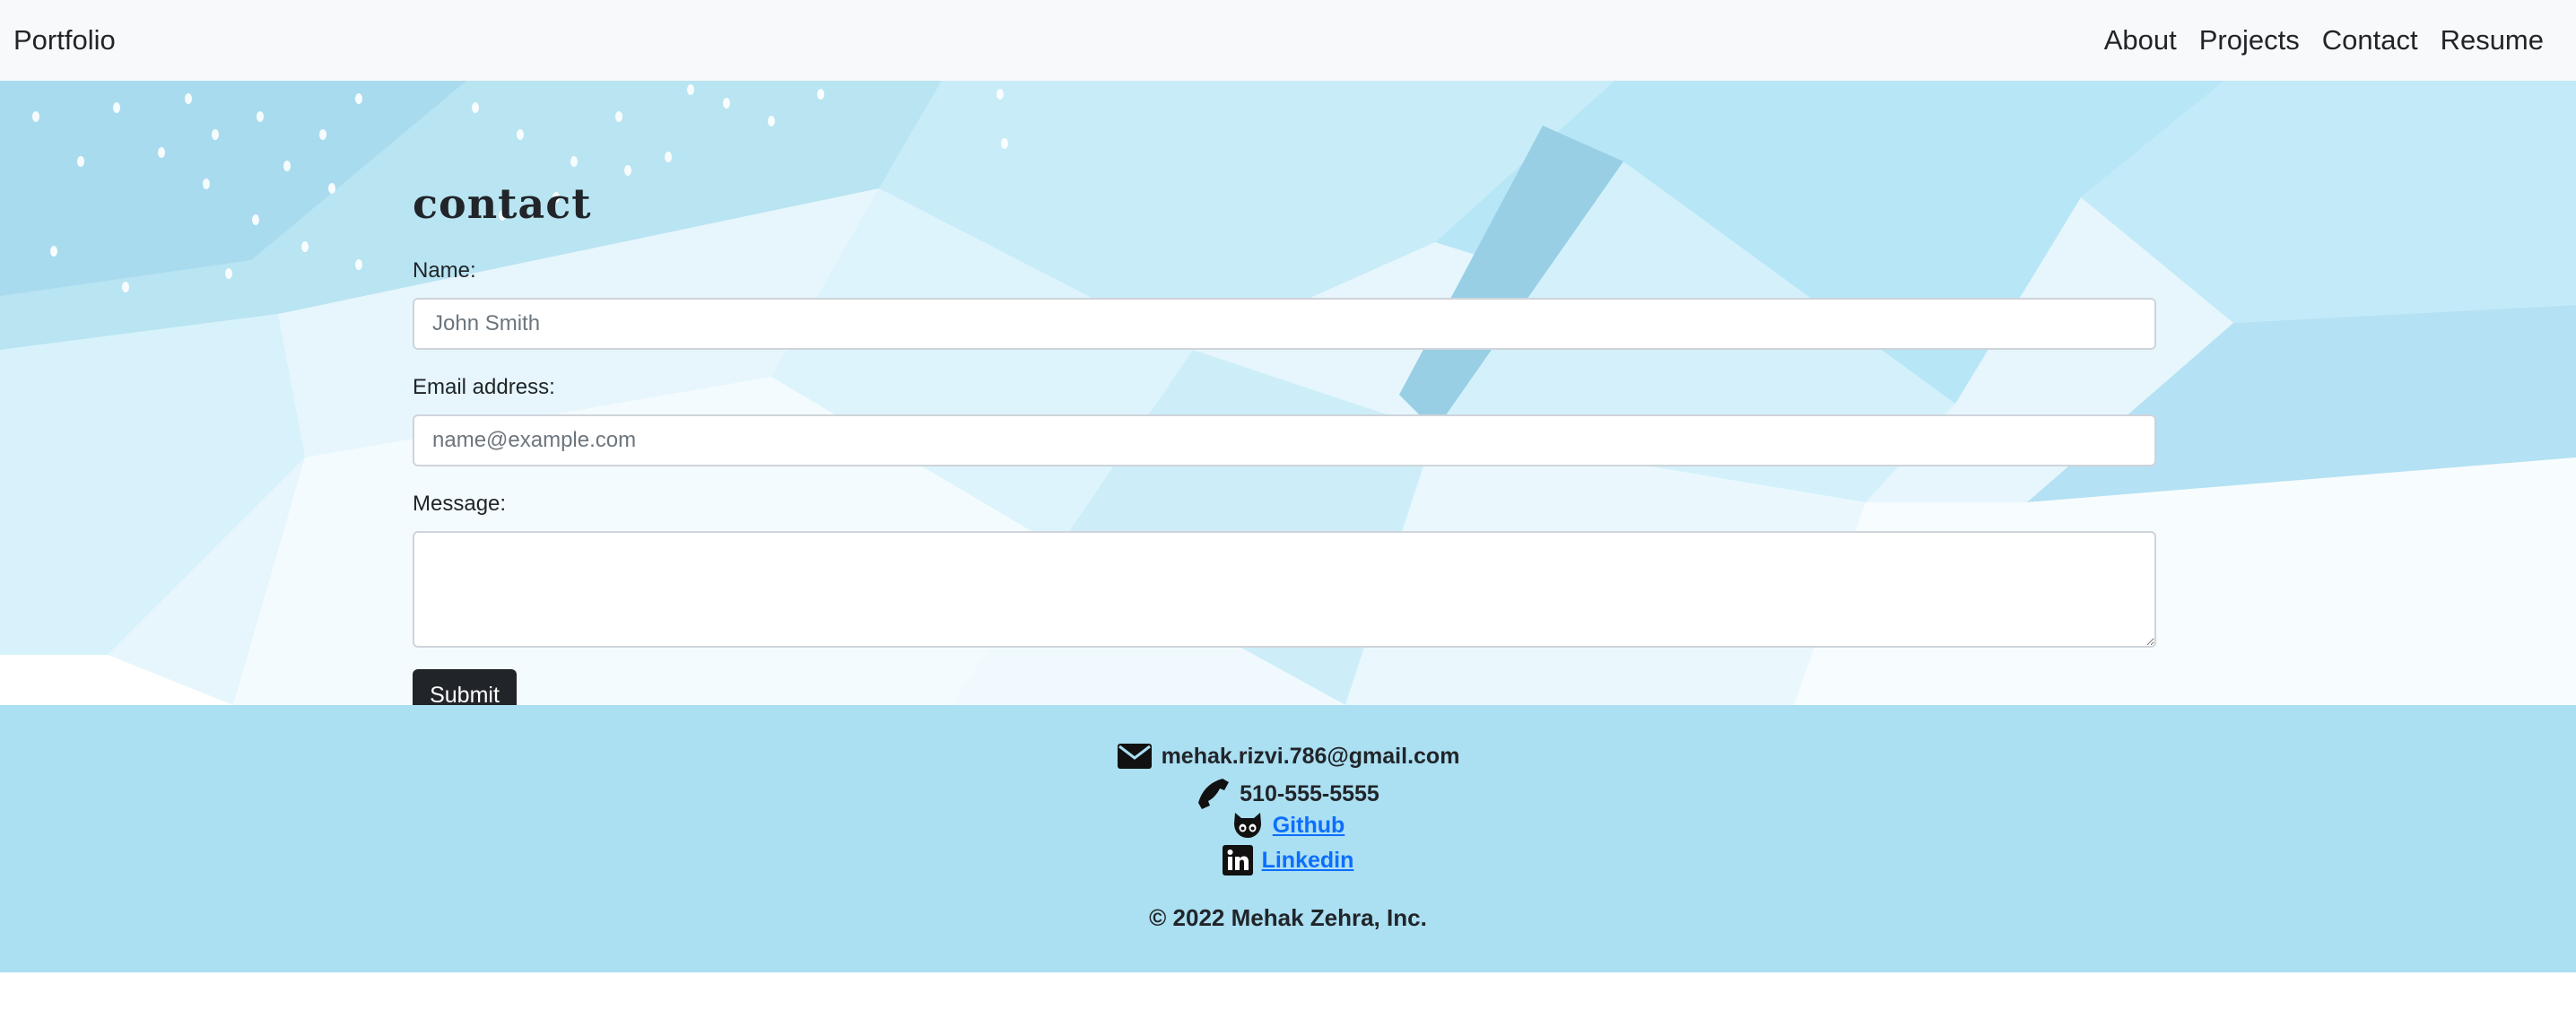  Describe the element at coordinates (1288, 917) in the screenshot. I see `copyright: © 2022 Mehak Zehra, Inc.` at that location.